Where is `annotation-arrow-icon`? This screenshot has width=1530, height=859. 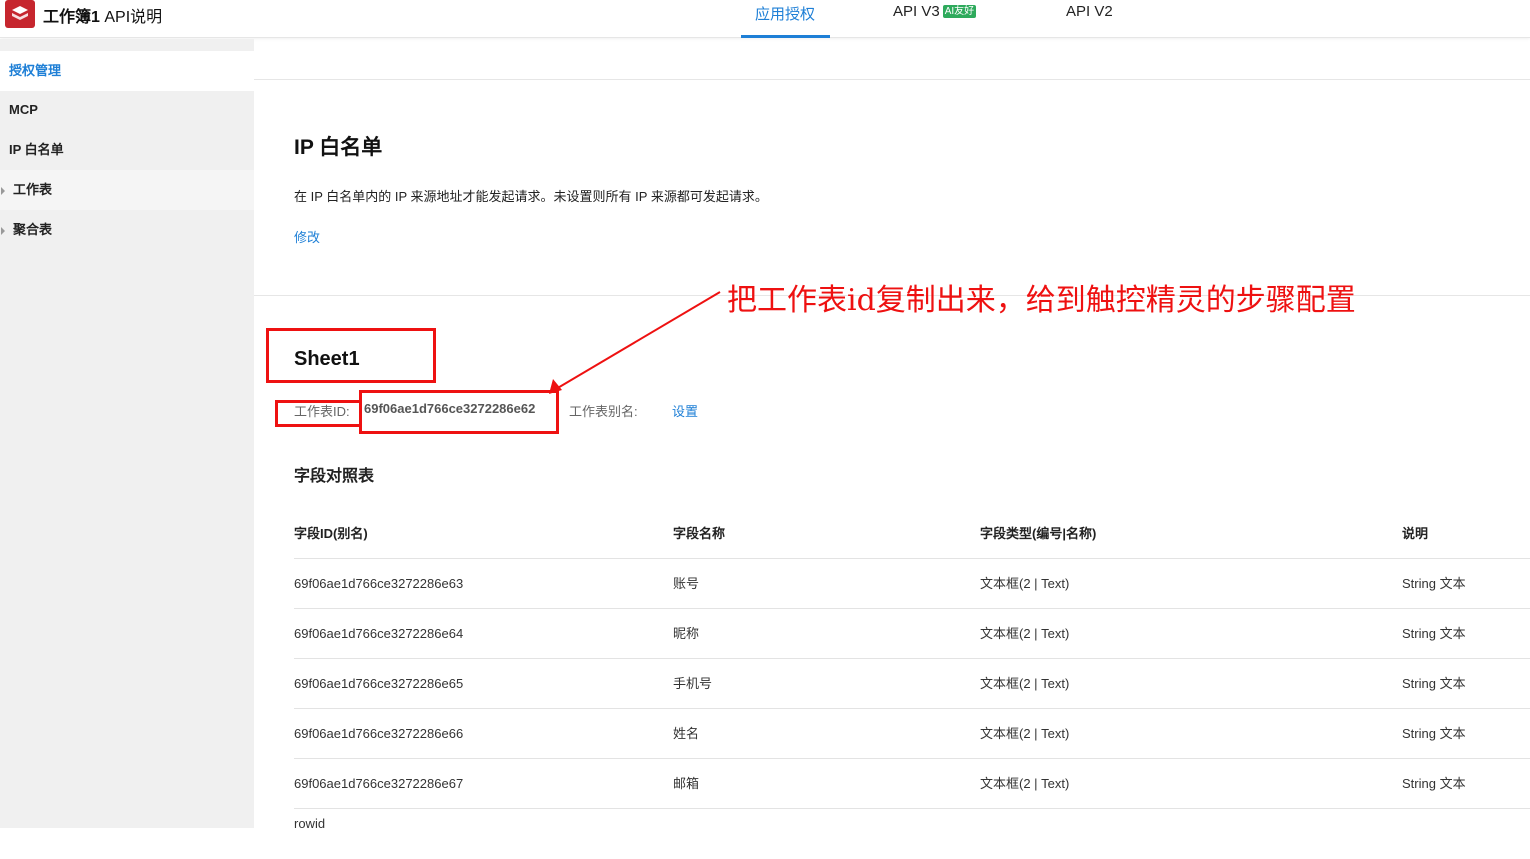 annotation-arrow-icon is located at coordinates (635, 342).